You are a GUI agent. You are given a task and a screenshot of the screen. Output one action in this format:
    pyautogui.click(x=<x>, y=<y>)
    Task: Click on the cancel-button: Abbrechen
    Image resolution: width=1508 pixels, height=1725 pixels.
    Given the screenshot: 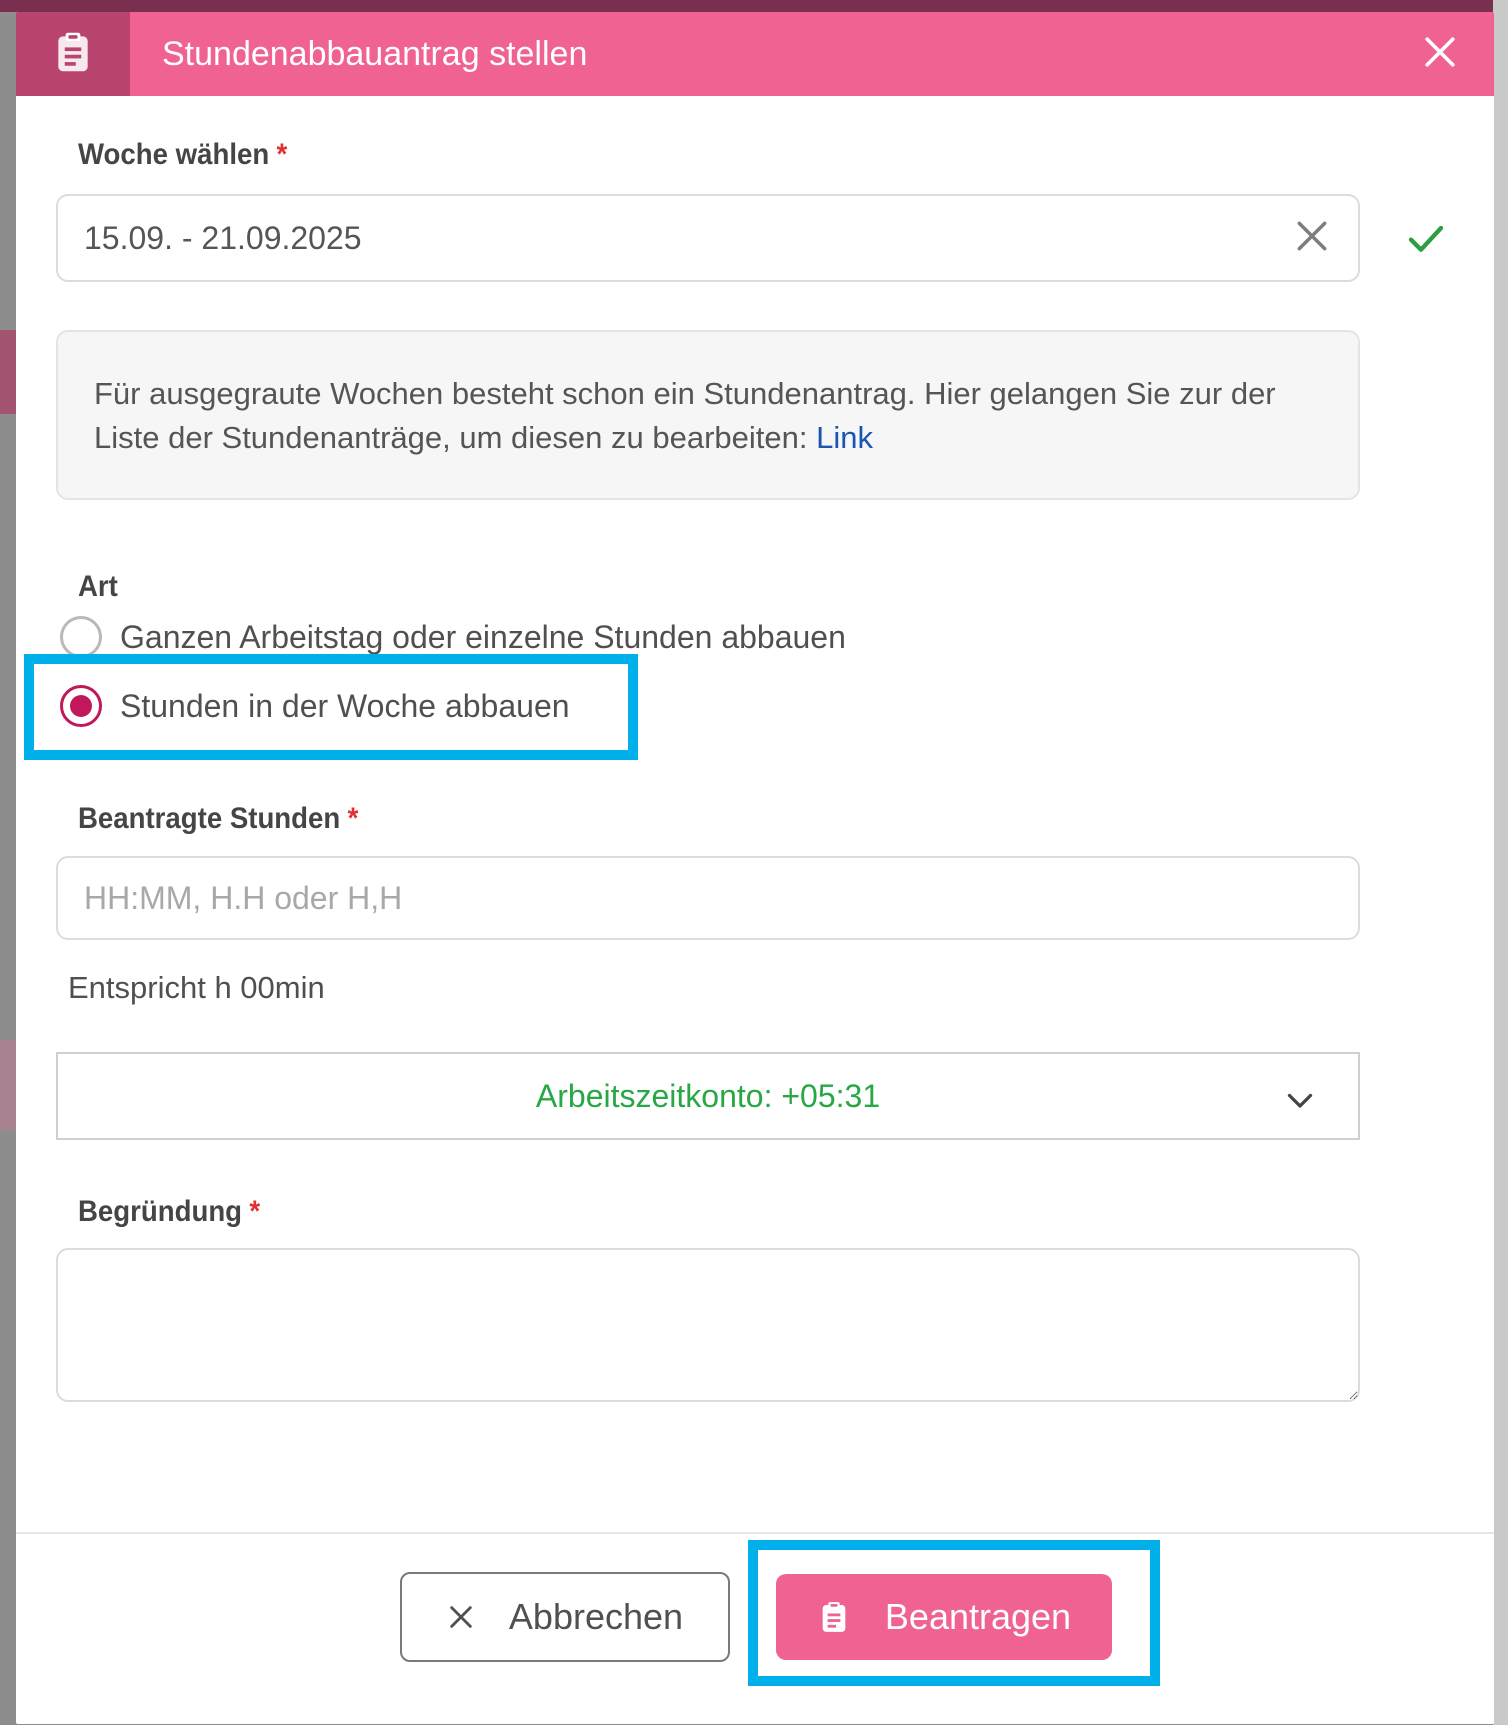 What is the action you would take?
    pyautogui.click(x=565, y=1617)
    